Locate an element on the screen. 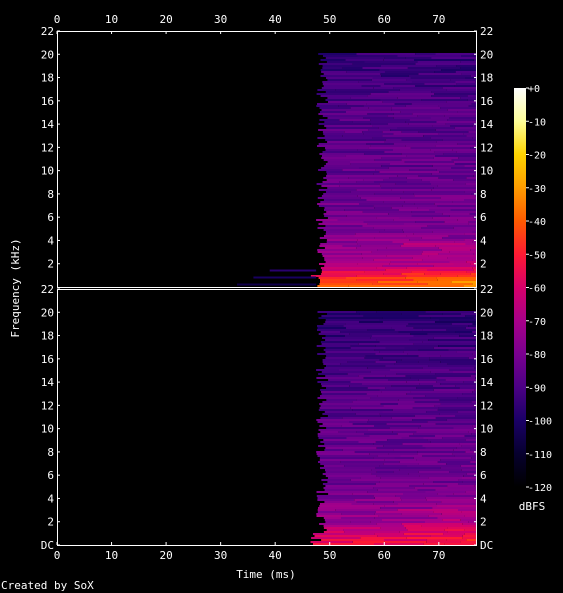 Image resolution: width=563 pixels, height=593 pixels. channel-2-spectrogram is located at coordinates (393, 428).